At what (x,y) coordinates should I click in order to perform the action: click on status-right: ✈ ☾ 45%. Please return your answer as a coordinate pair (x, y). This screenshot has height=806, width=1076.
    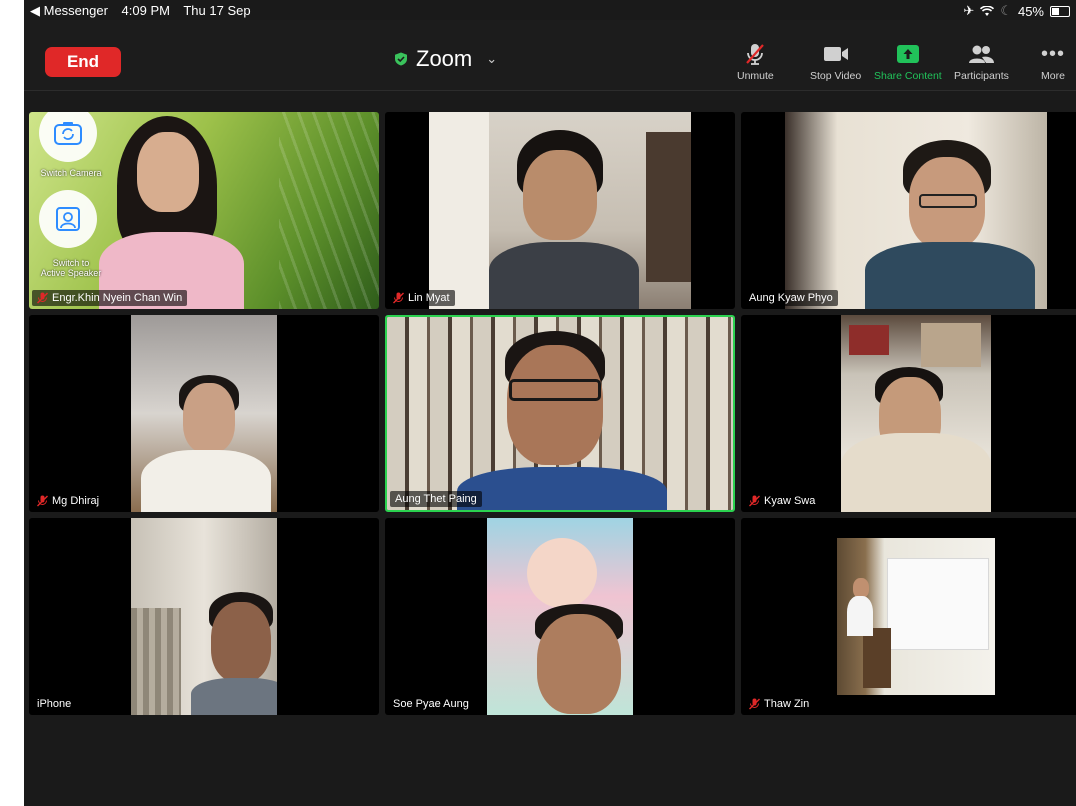
    Looking at the image, I should click on (1016, 11).